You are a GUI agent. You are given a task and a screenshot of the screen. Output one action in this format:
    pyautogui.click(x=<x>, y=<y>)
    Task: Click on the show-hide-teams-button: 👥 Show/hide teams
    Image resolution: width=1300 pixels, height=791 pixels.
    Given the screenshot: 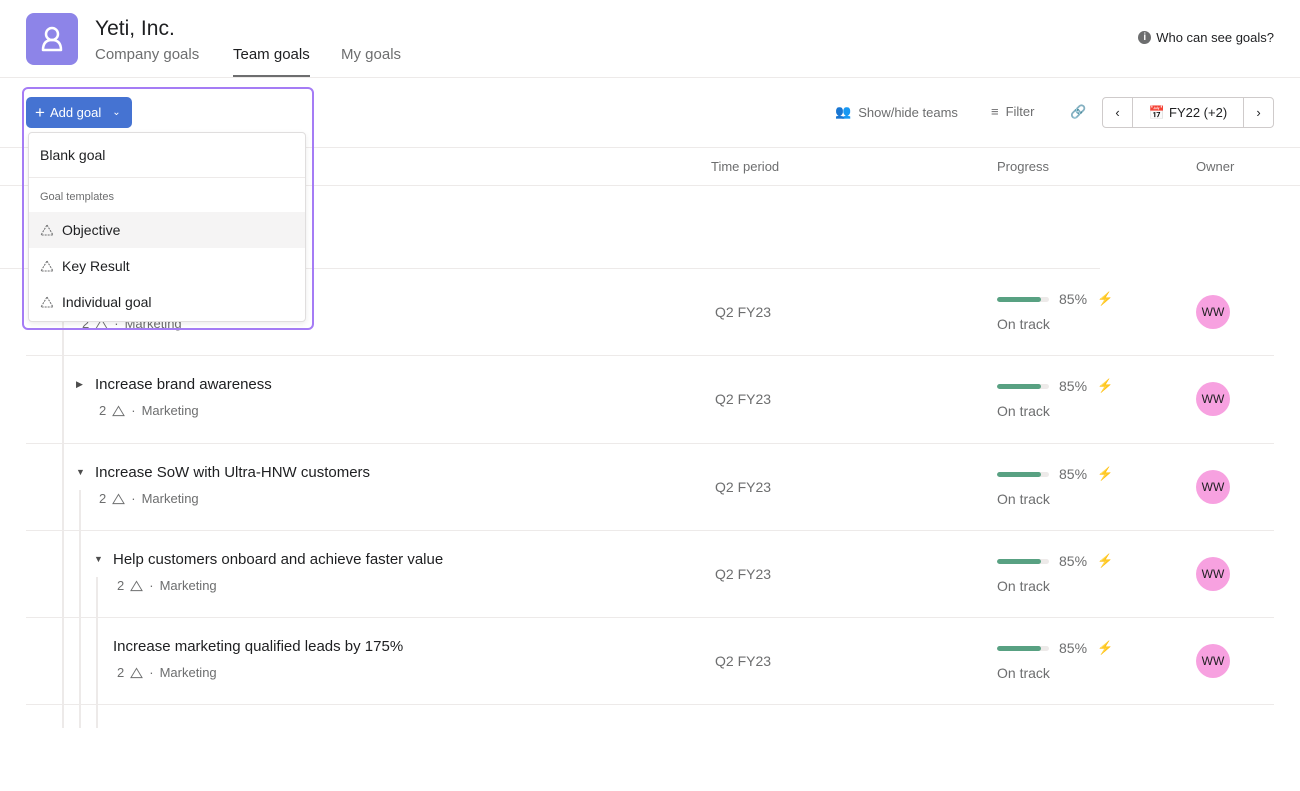 What is the action you would take?
    pyautogui.click(x=896, y=112)
    